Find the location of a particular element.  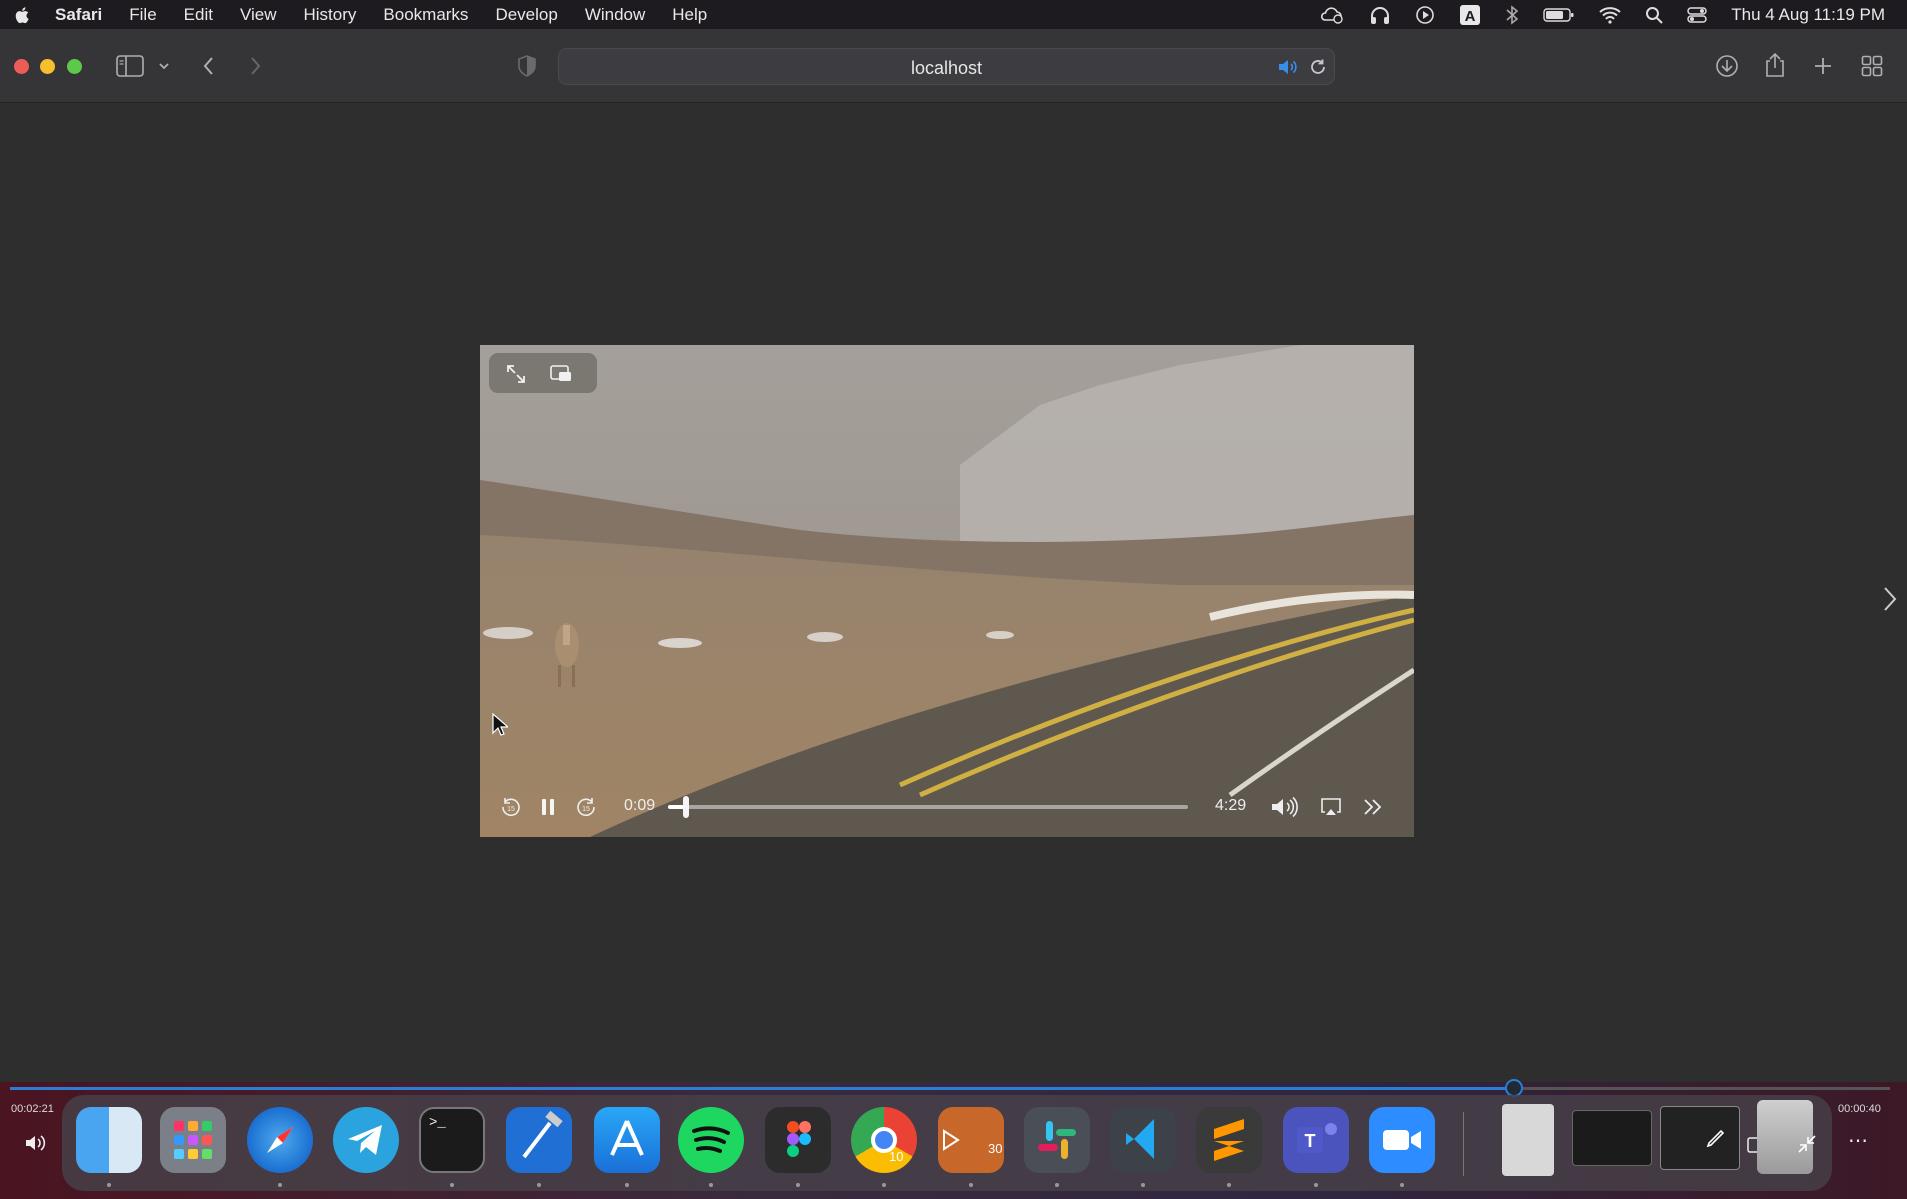

url-text: localhost is located at coordinates (946, 68).